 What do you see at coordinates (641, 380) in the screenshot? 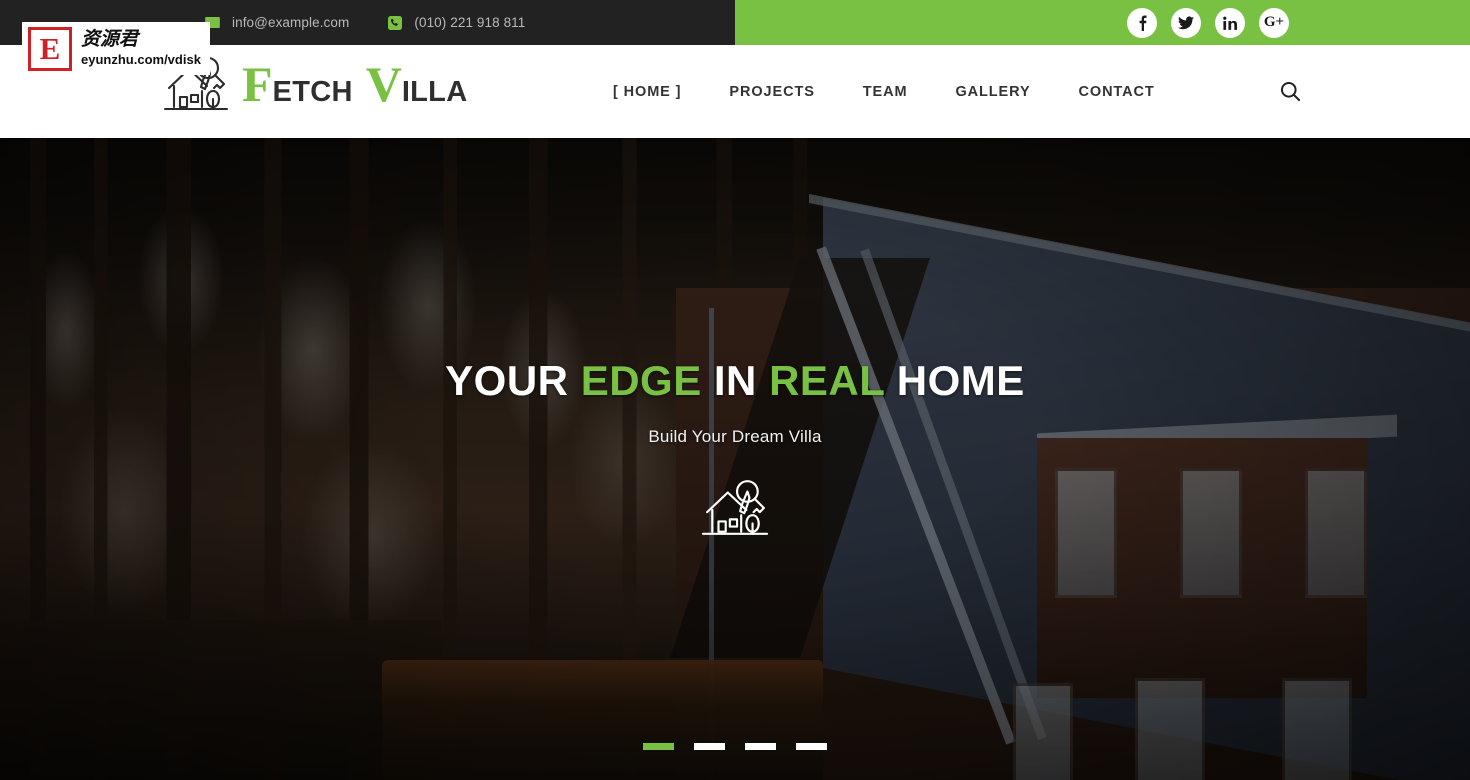
I see `hero-headline-edge: EDGE` at bounding box center [641, 380].